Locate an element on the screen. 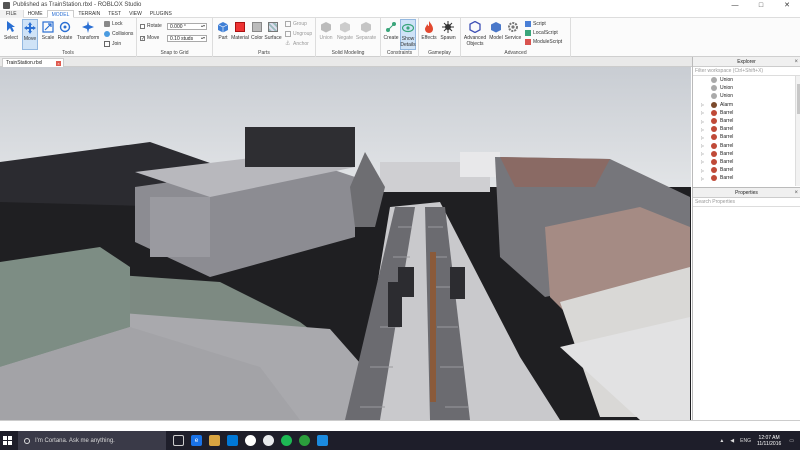 The width and height of the screenshot is (800, 450). join-toggle: Join is located at coordinates (112, 44).